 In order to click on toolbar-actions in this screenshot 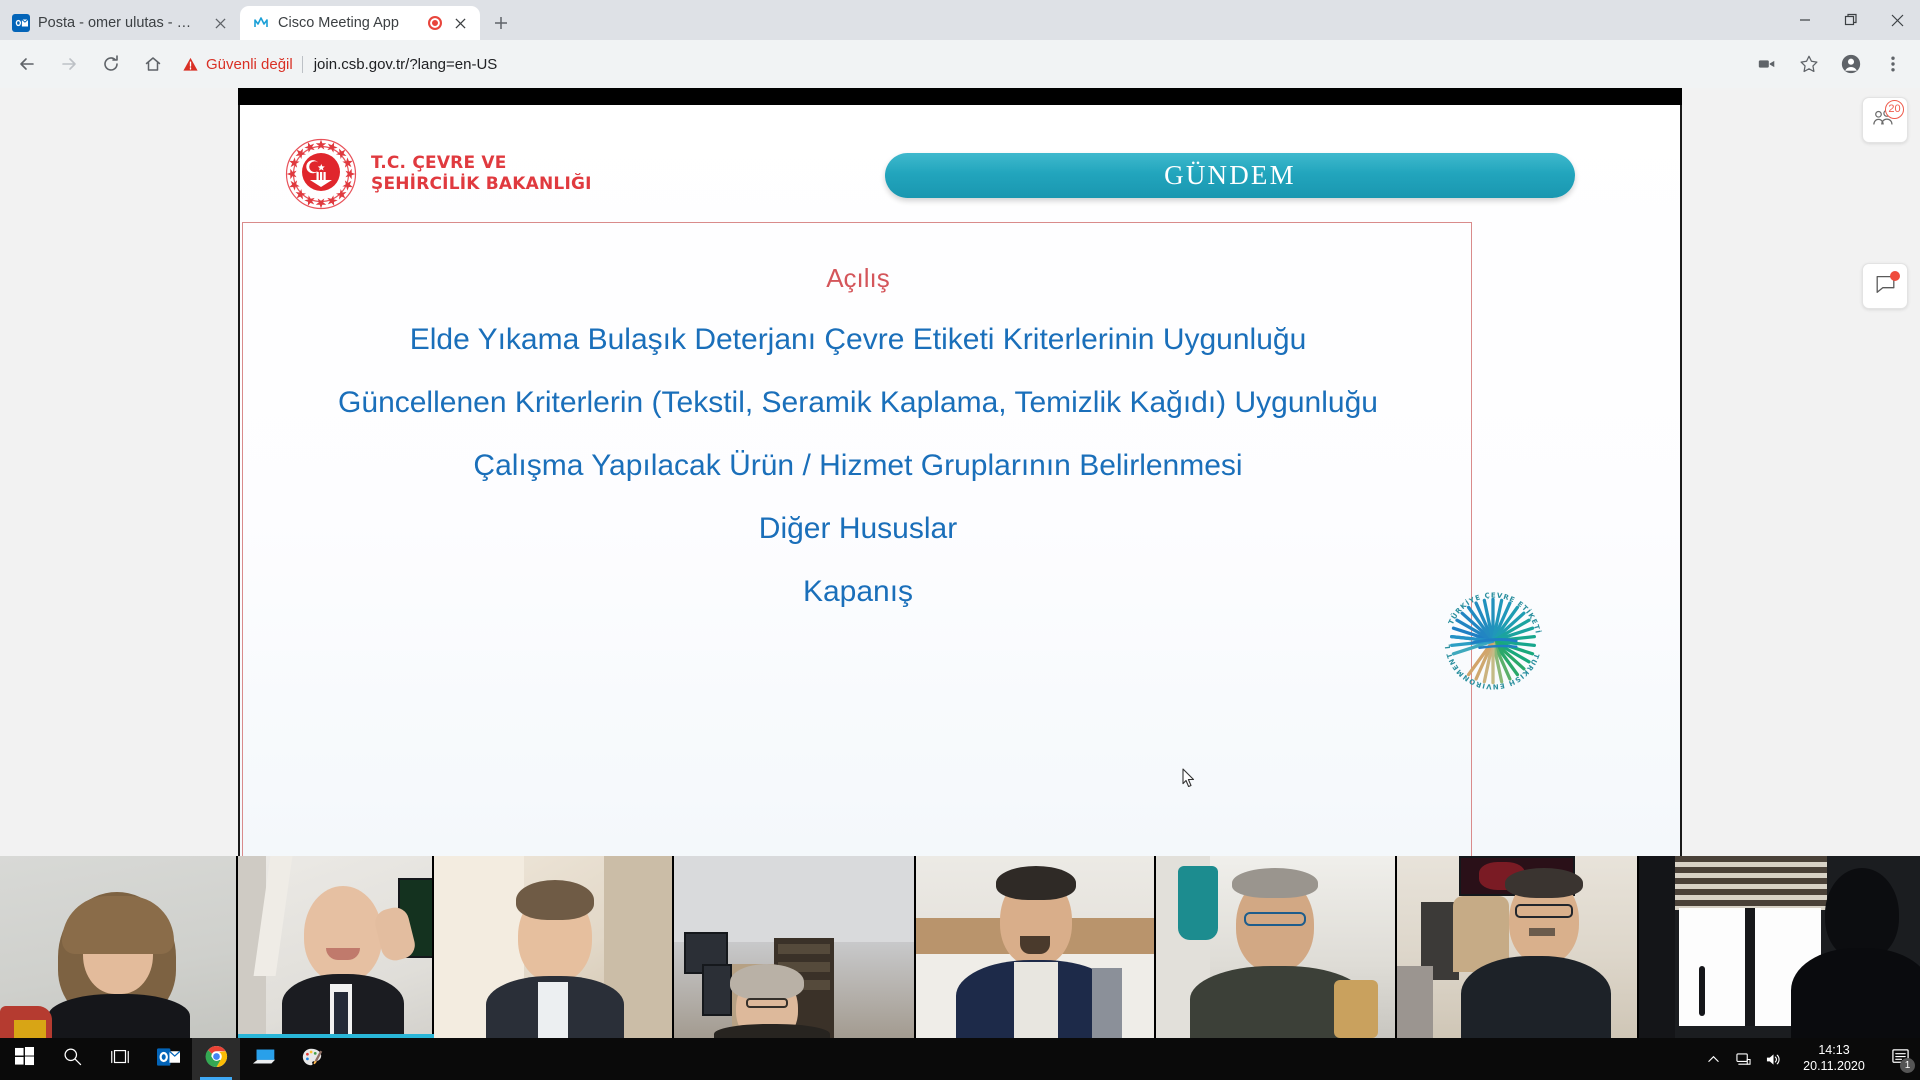, I will do `click(1830, 64)`.